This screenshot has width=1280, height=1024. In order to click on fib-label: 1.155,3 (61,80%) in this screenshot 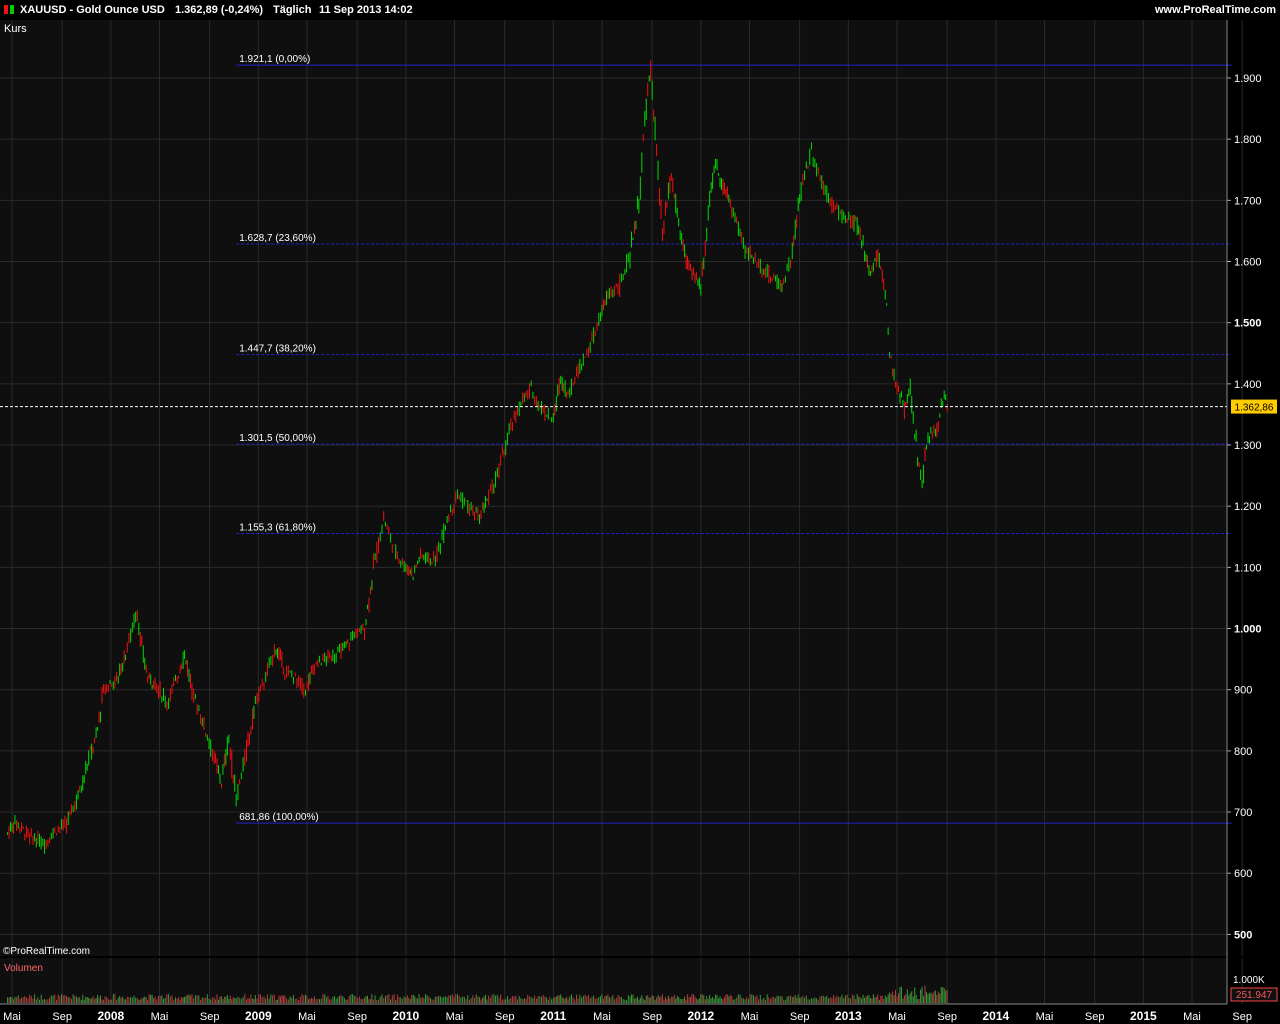, I will do `click(277, 528)`.